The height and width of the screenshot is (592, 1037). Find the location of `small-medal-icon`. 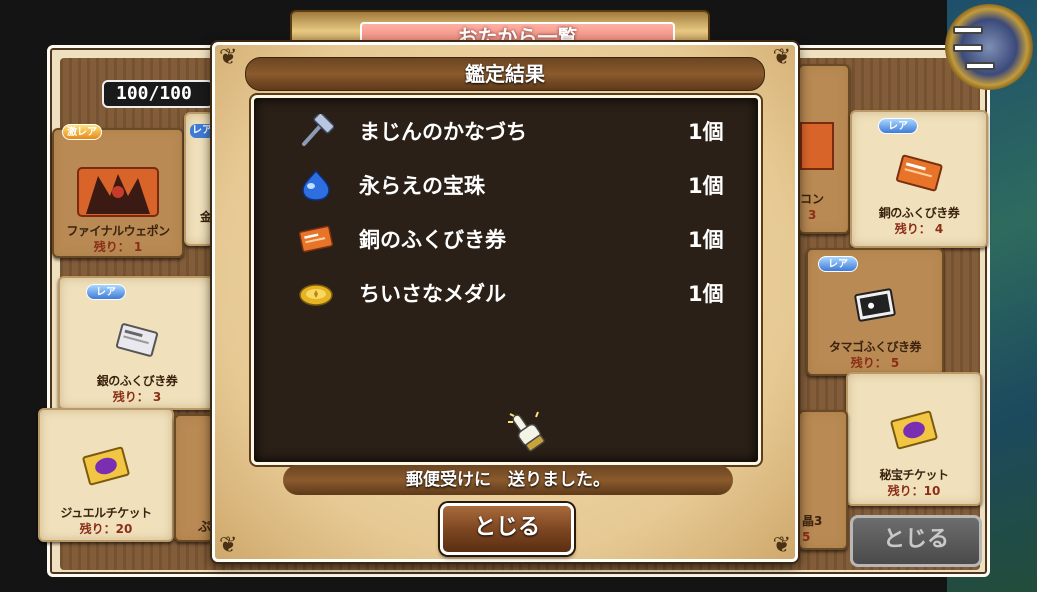

small-medal-icon is located at coordinates (316, 295).